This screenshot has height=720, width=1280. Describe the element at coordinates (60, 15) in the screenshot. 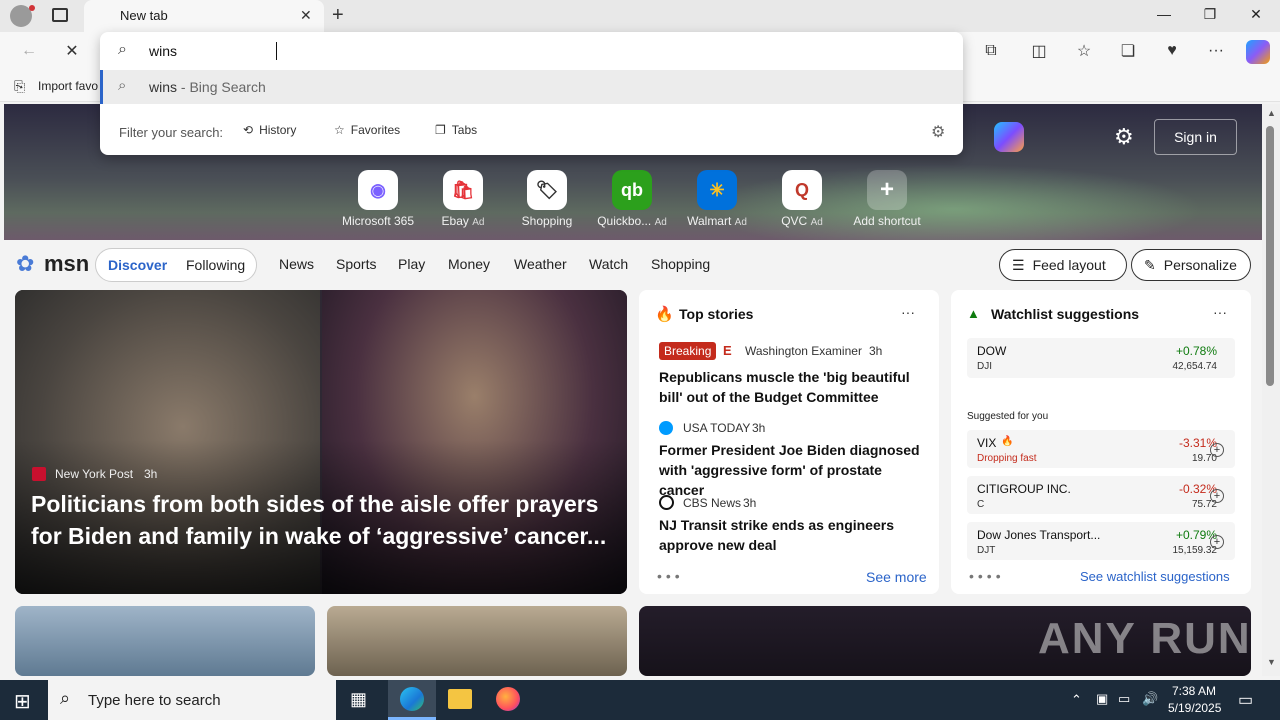

I see `tab-actions-icon` at that location.